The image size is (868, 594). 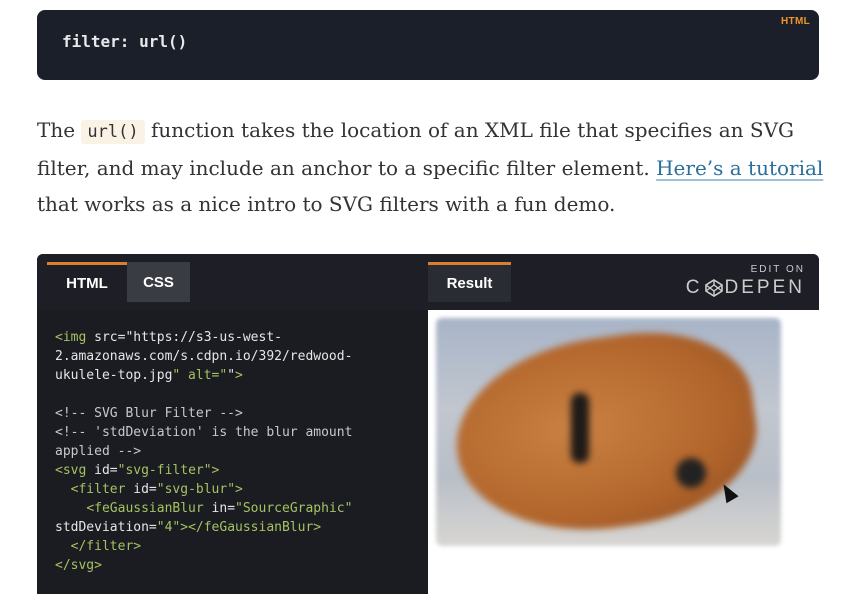 I want to click on brand-left: C, so click(x=694, y=287).